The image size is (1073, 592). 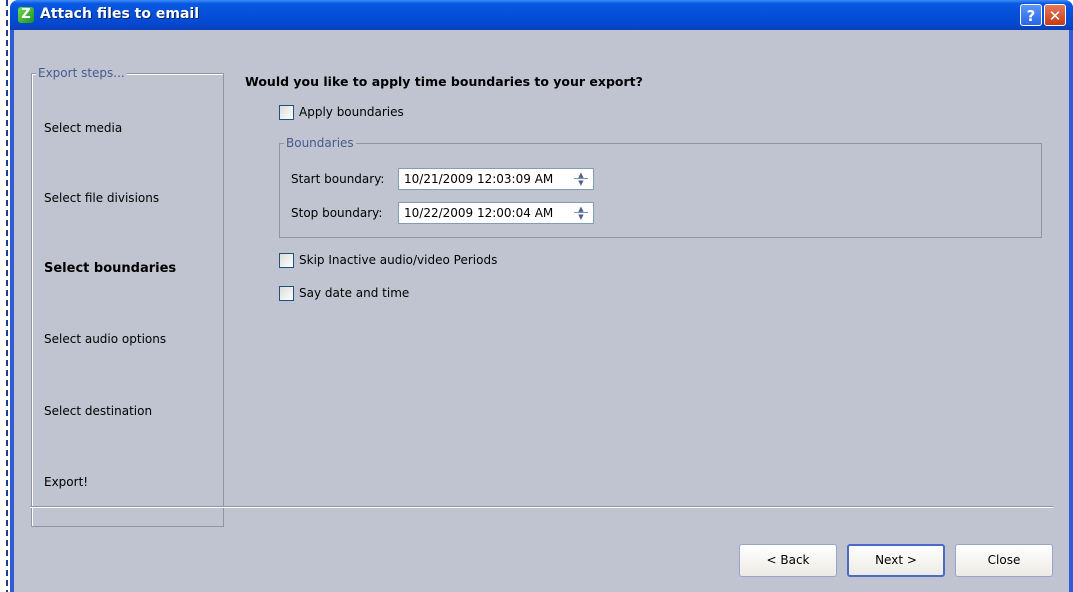 What do you see at coordinates (1031, 15) in the screenshot?
I see `help-button: ?` at bounding box center [1031, 15].